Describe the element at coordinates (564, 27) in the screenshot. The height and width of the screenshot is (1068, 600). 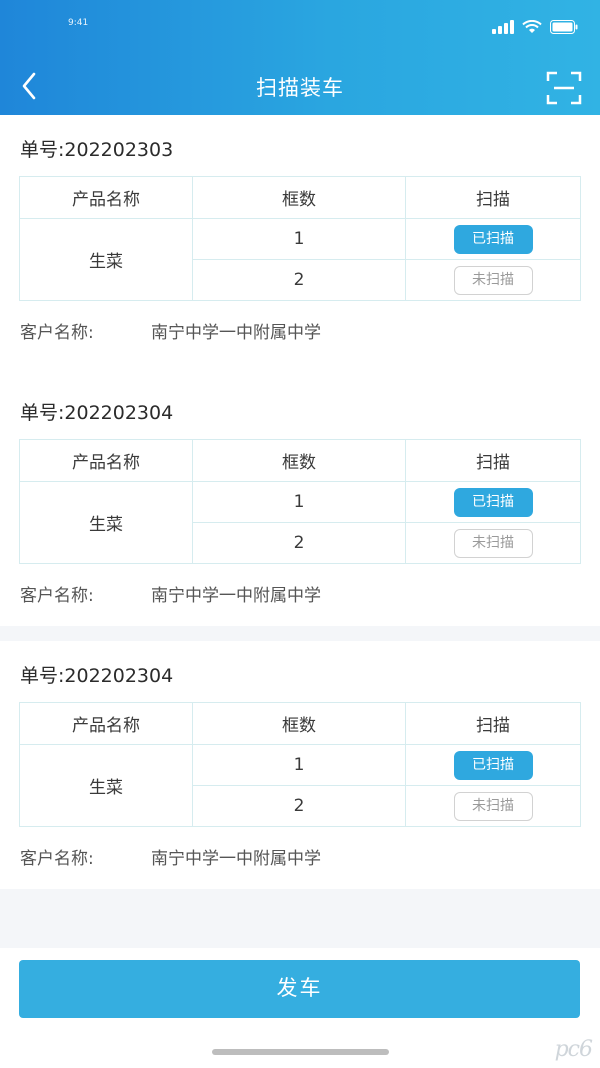
I see `battery-icon` at that location.